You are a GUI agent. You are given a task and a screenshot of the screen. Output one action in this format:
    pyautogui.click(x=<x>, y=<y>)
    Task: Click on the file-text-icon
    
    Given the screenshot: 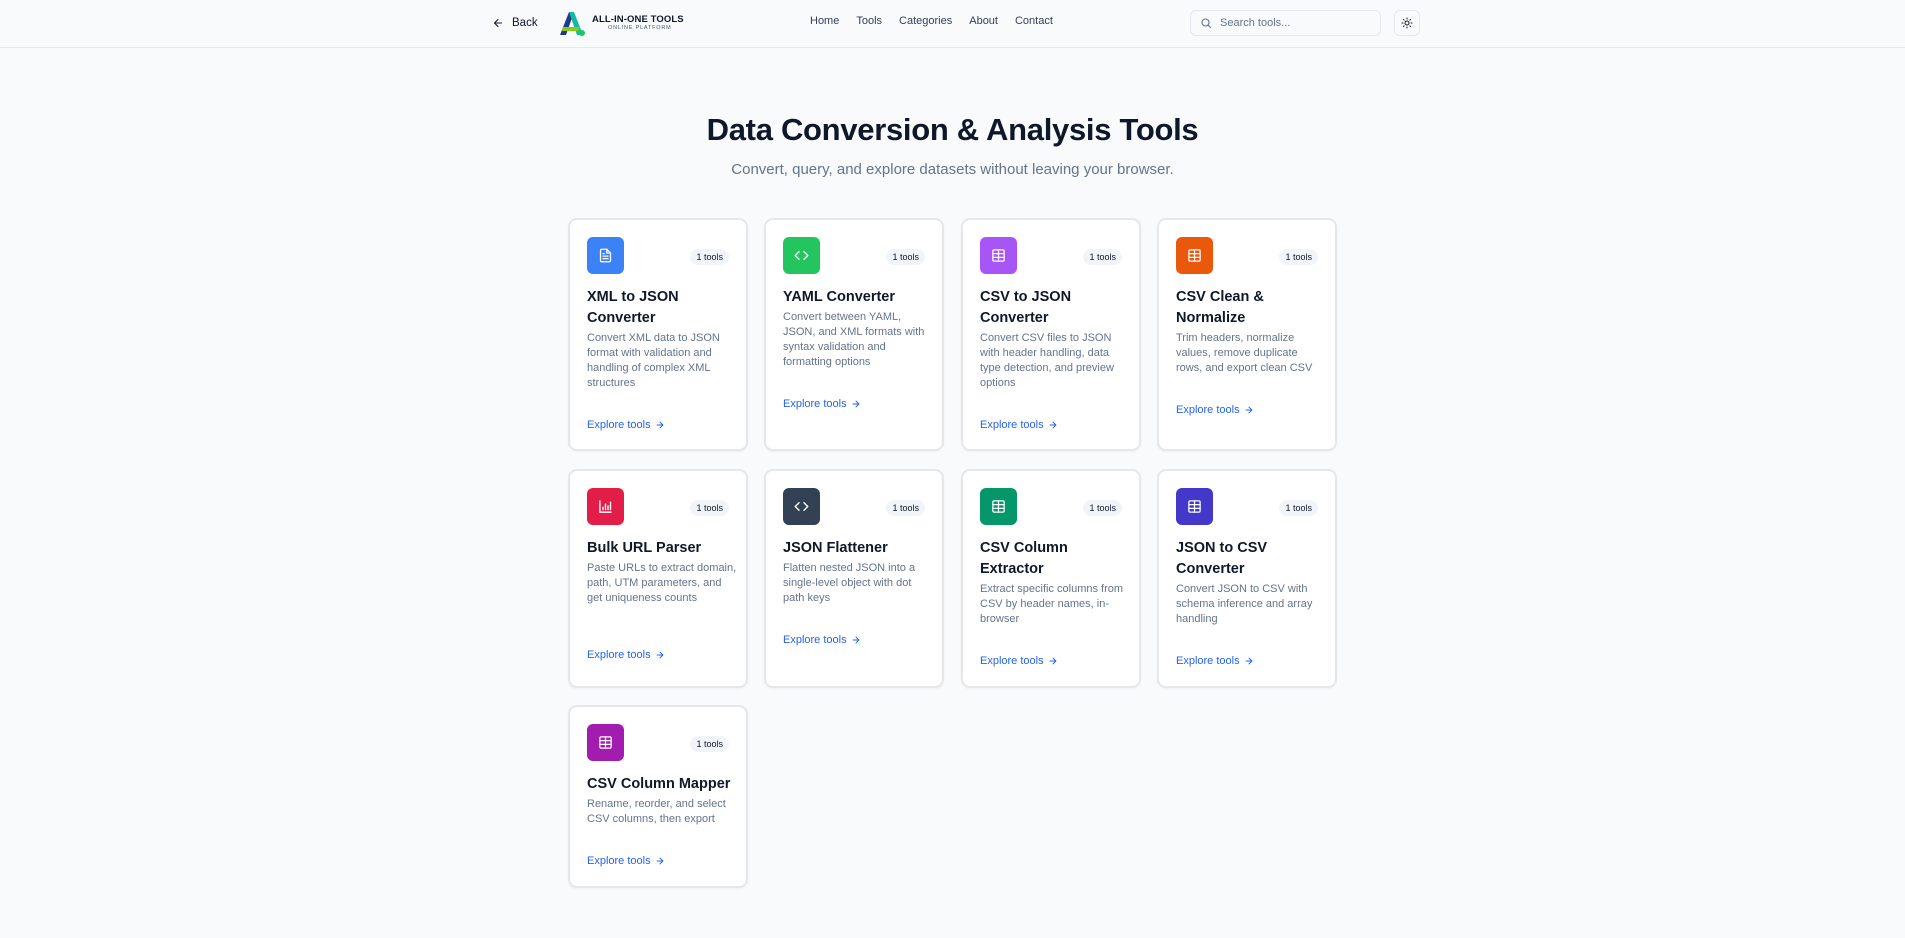 What is the action you would take?
    pyautogui.click(x=605, y=255)
    